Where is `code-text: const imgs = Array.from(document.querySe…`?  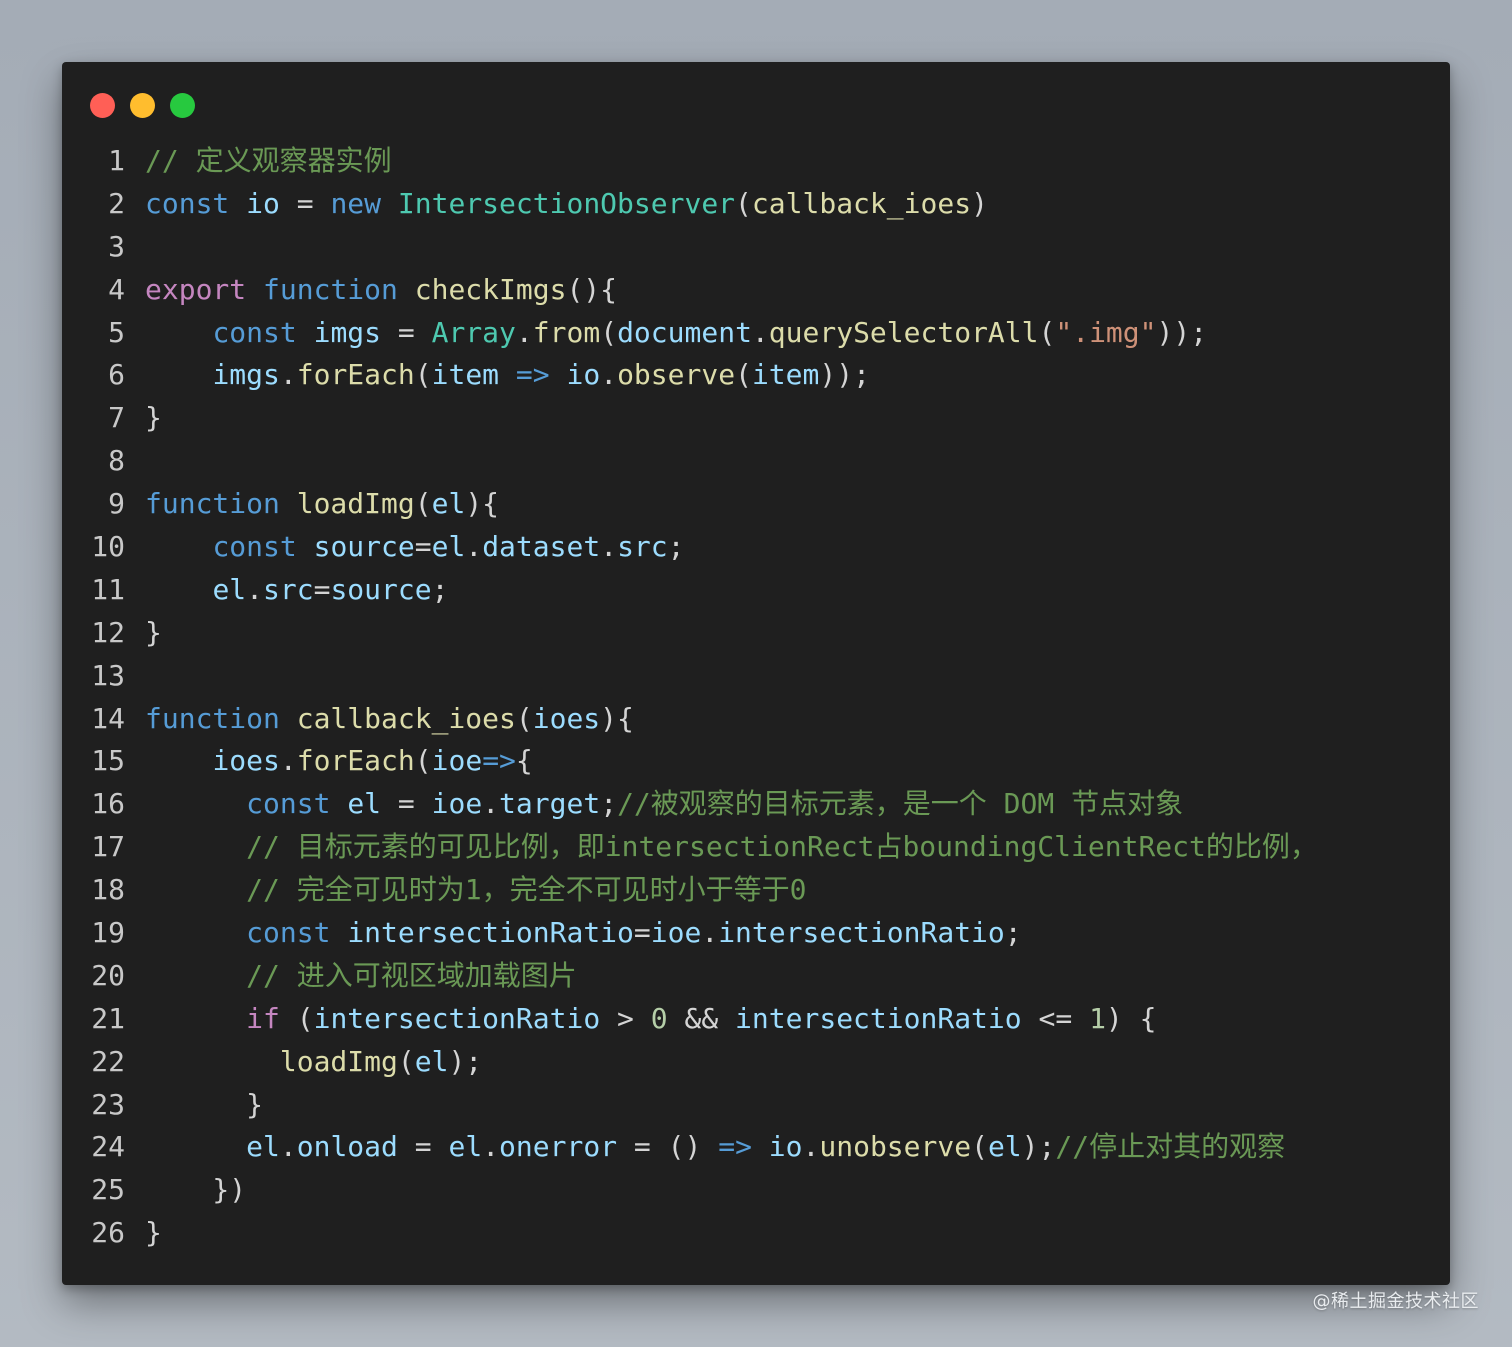
code-text: const imgs = Array.from(document.querySe… is located at coordinates (676, 333).